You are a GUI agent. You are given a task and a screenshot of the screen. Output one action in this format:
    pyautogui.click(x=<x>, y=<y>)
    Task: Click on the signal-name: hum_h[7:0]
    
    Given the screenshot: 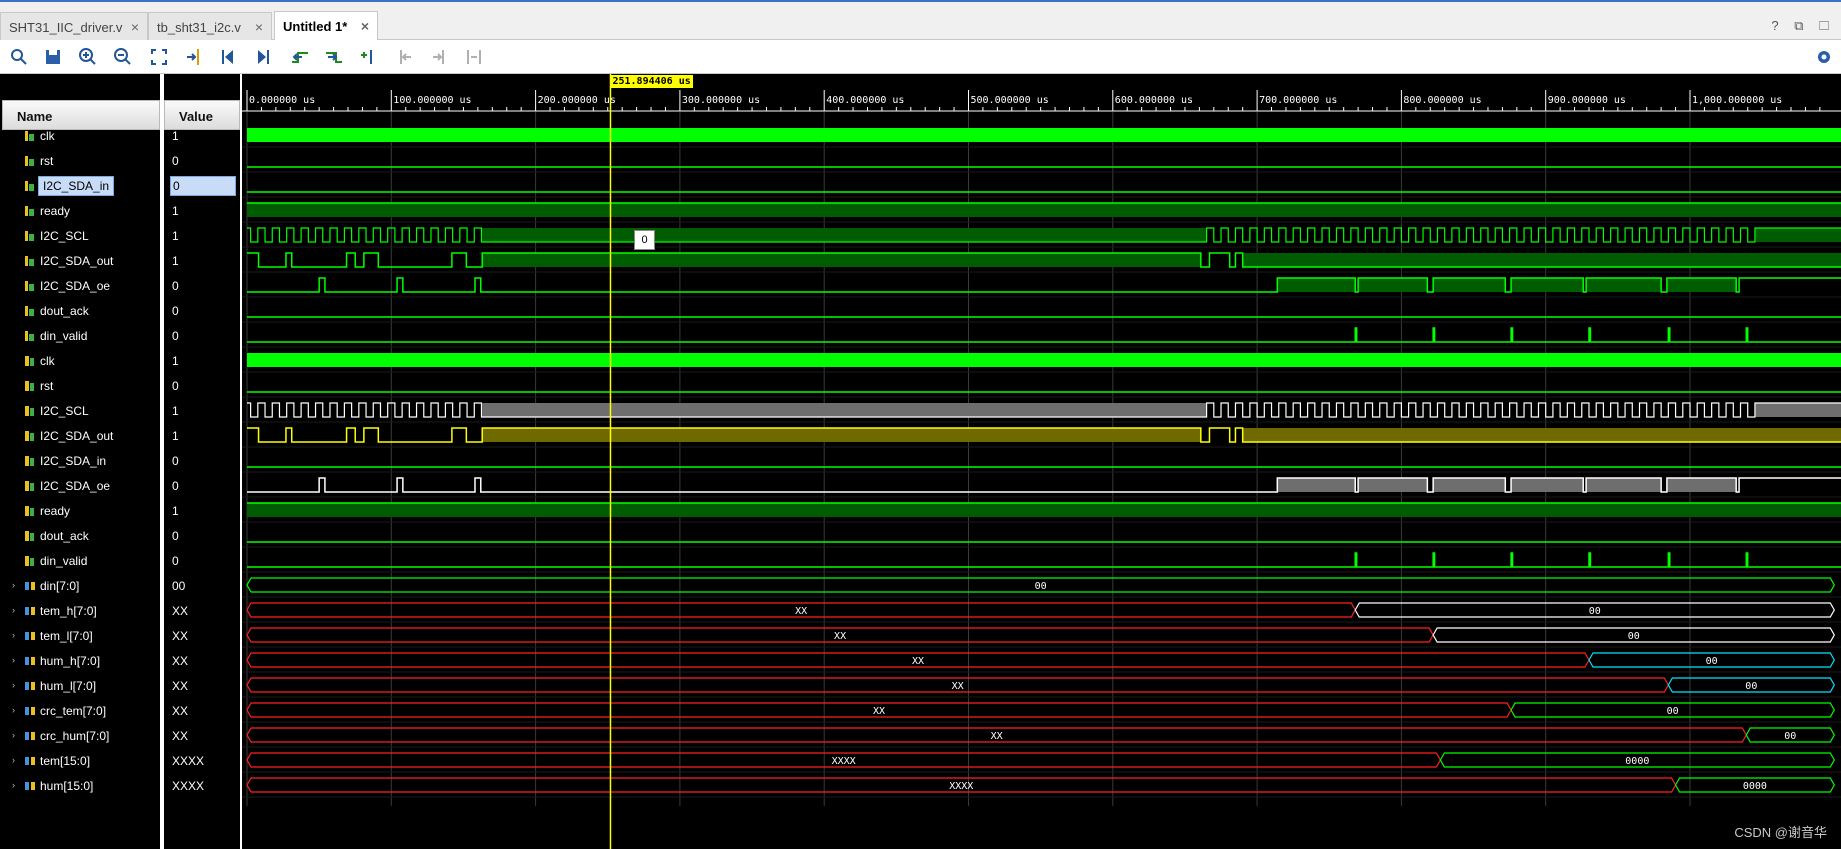 What is the action you would take?
    pyautogui.click(x=70, y=661)
    